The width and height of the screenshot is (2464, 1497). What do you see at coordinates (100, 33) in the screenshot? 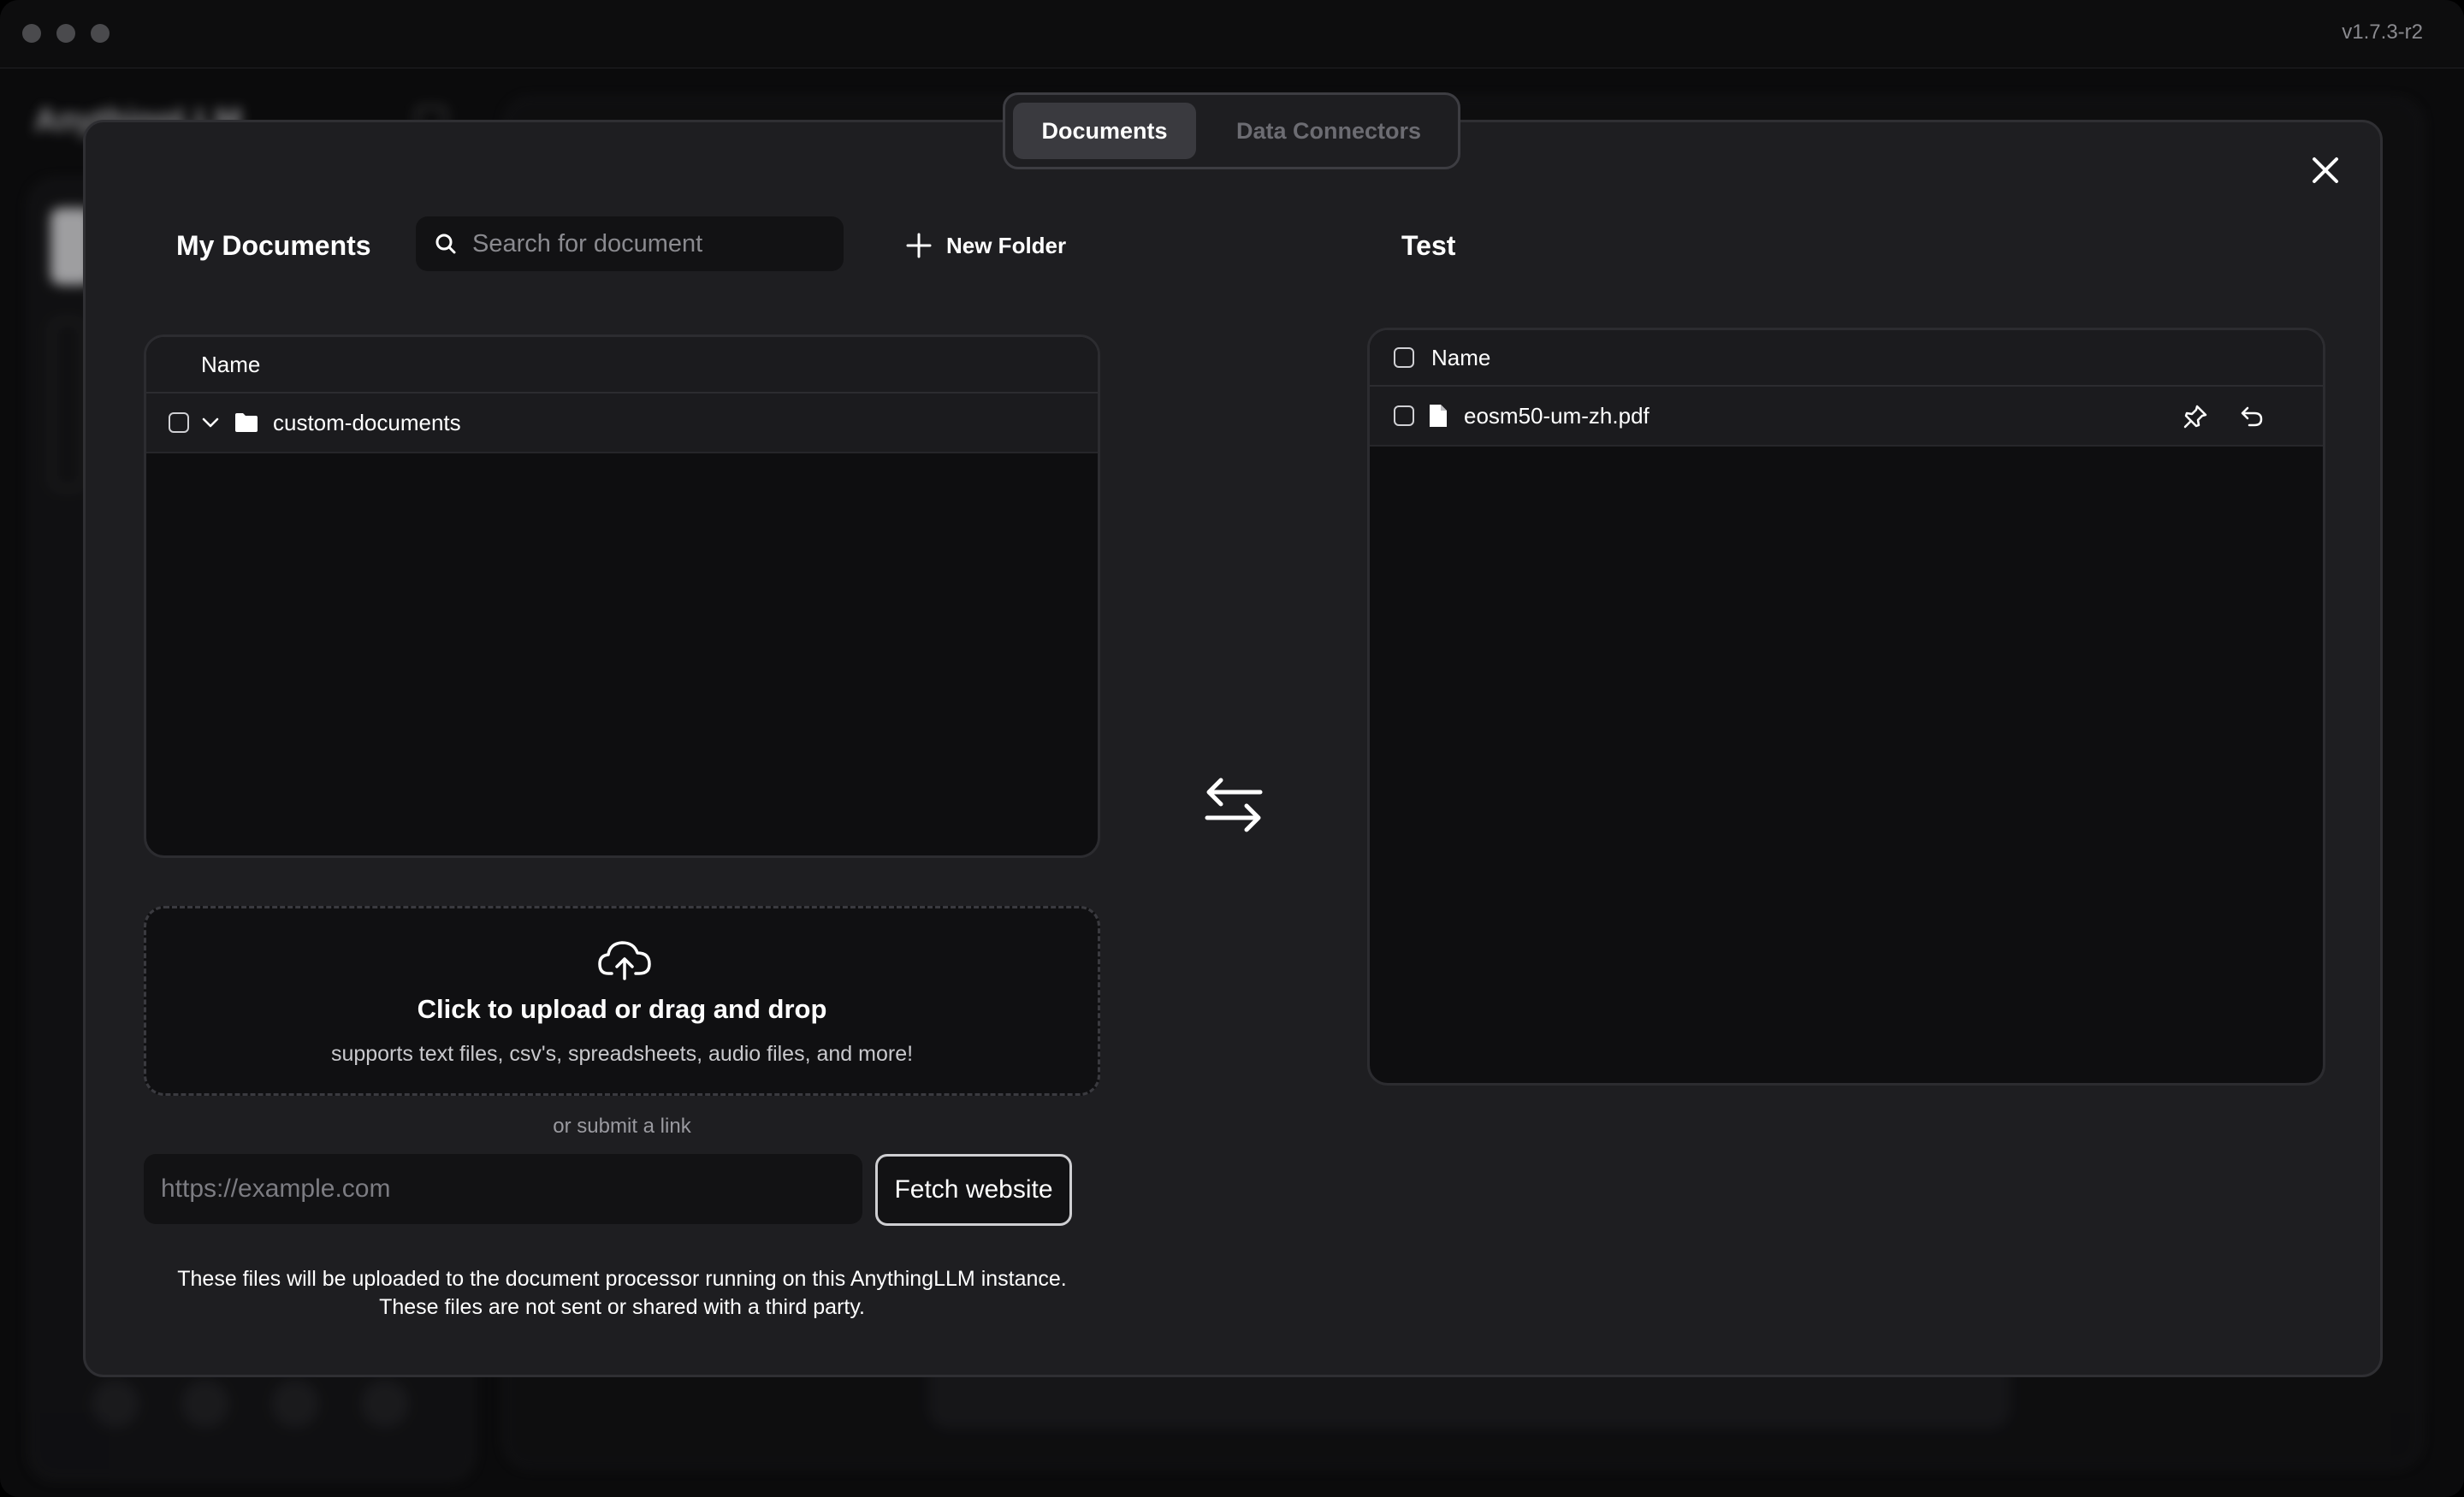
I see `zoom-window-button` at bounding box center [100, 33].